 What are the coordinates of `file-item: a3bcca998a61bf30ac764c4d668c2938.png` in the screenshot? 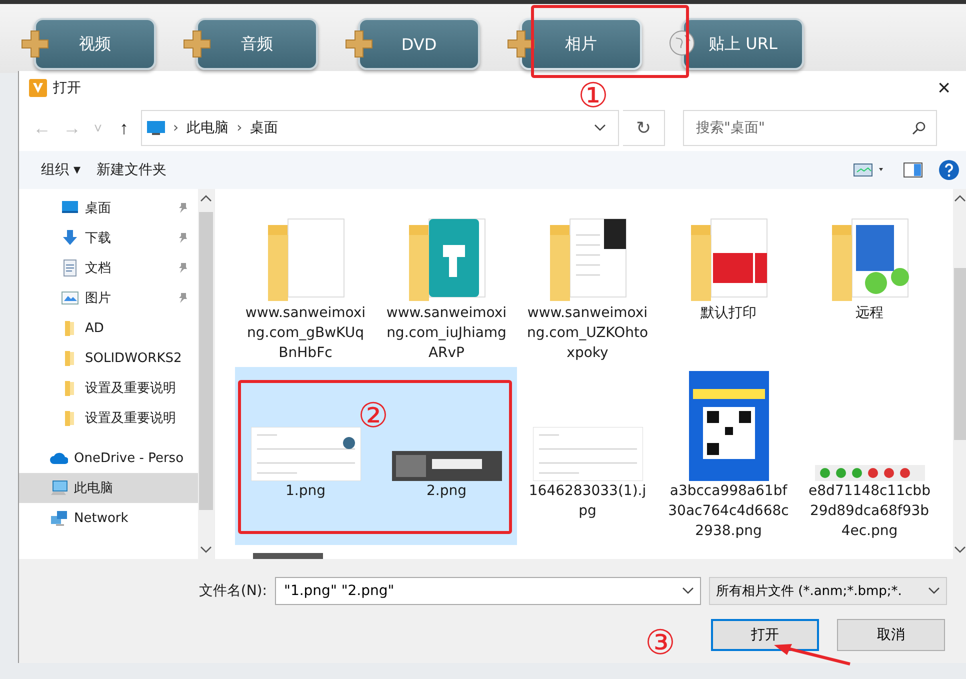 It's located at (728, 456).